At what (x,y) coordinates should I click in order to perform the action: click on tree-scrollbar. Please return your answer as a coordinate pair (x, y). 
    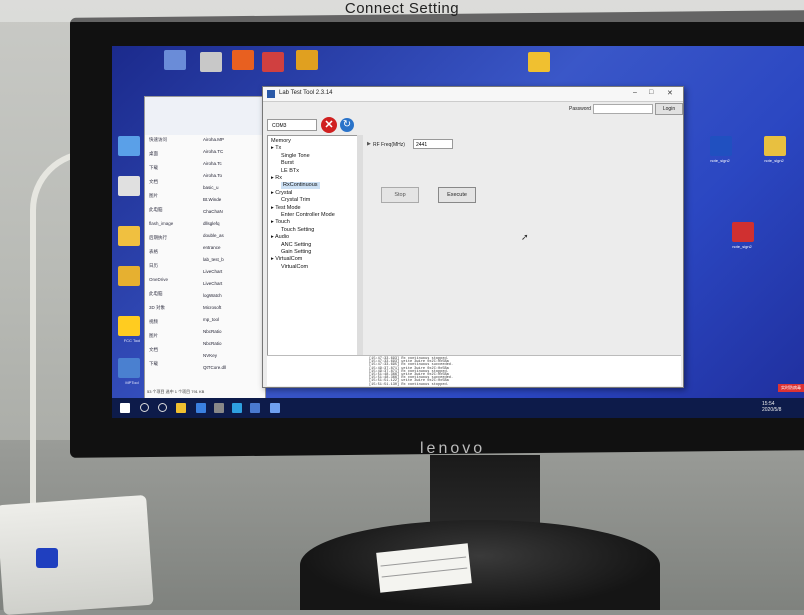
    Looking at the image, I should click on (360, 245).